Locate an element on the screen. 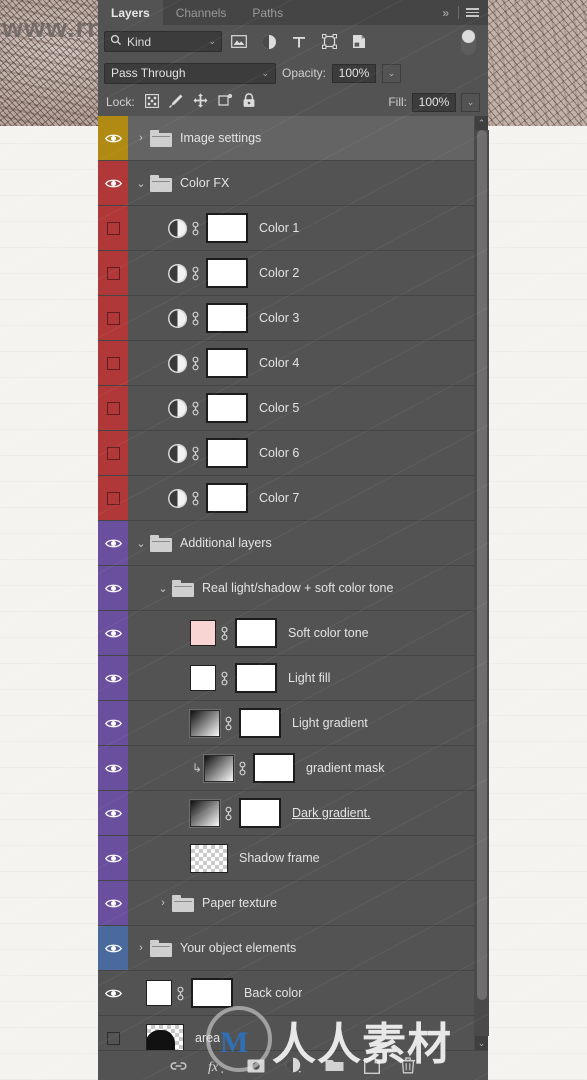 Image resolution: width=587 pixels, height=1080 pixels. filter-kind-select: Kind ⌄ is located at coordinates (163, 41).